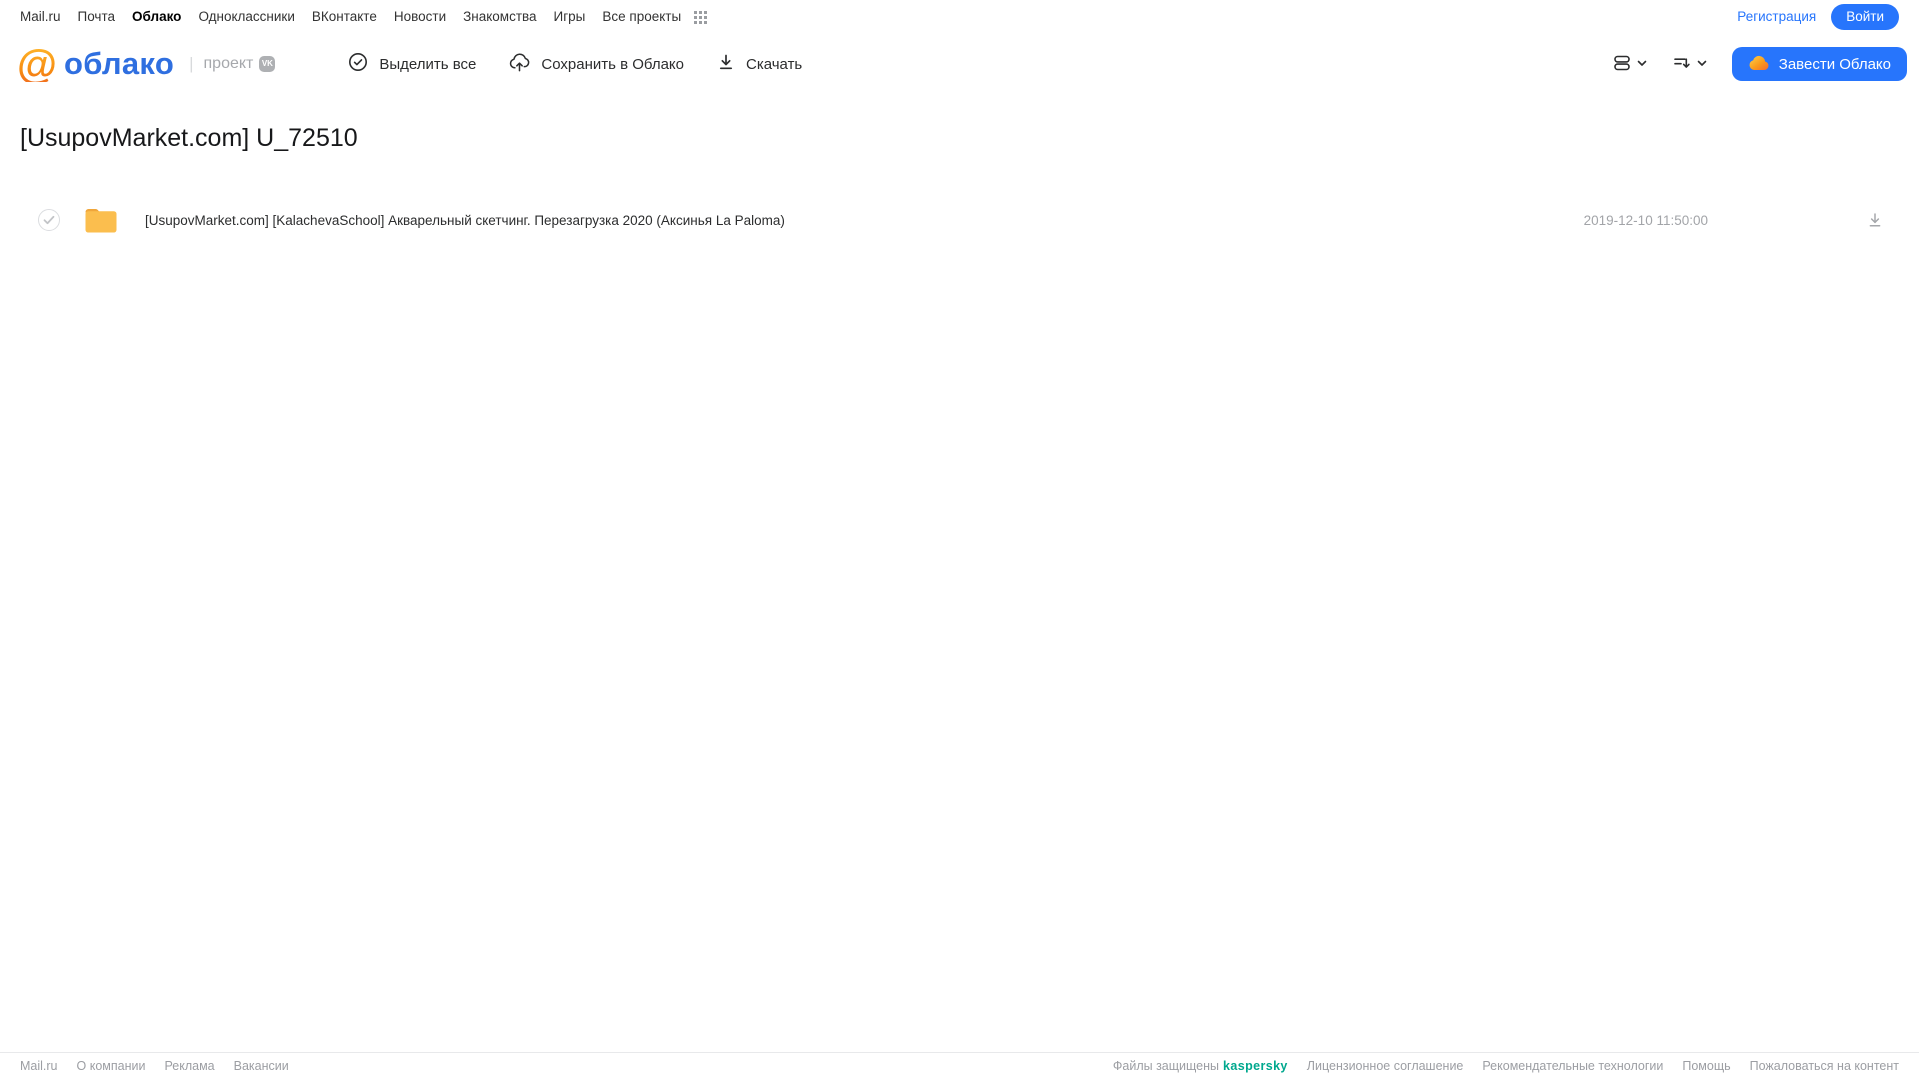 The height and width of the screenshot is (1079, 1919). I want to click on footer-link-ads: Реклама, so click(189, 1066).